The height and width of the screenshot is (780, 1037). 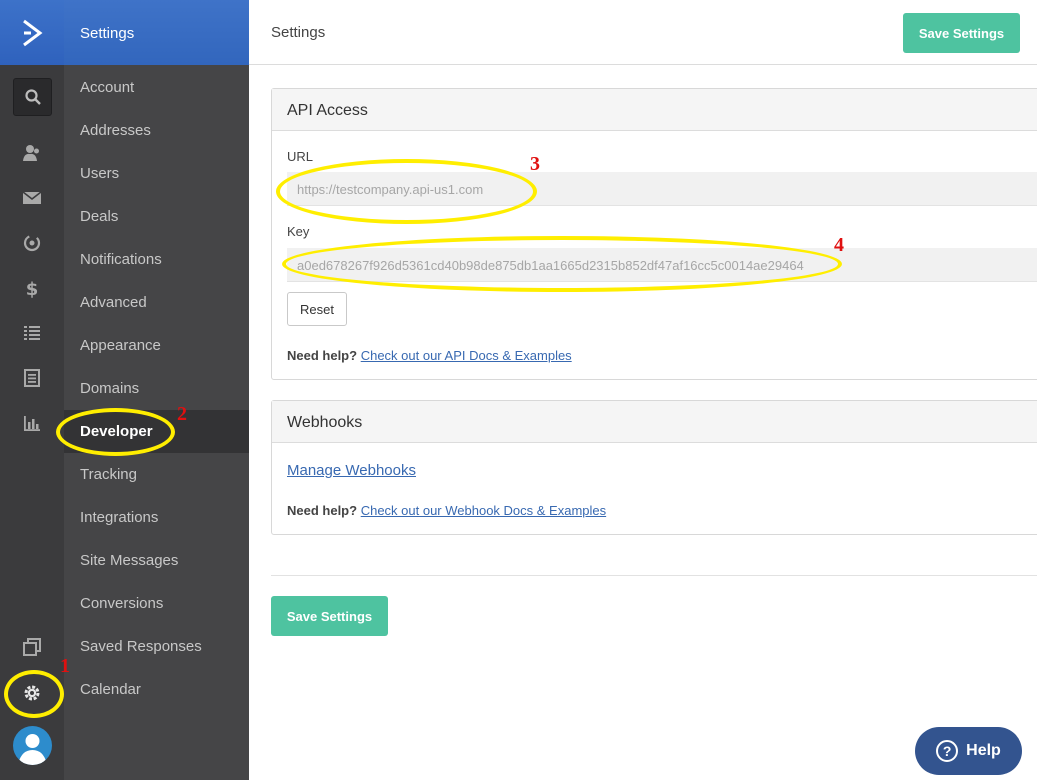 What do you see at coordinates (298, 32) in the screenshot?
I see `page-title: Settings` at bounding box center [298, 32].